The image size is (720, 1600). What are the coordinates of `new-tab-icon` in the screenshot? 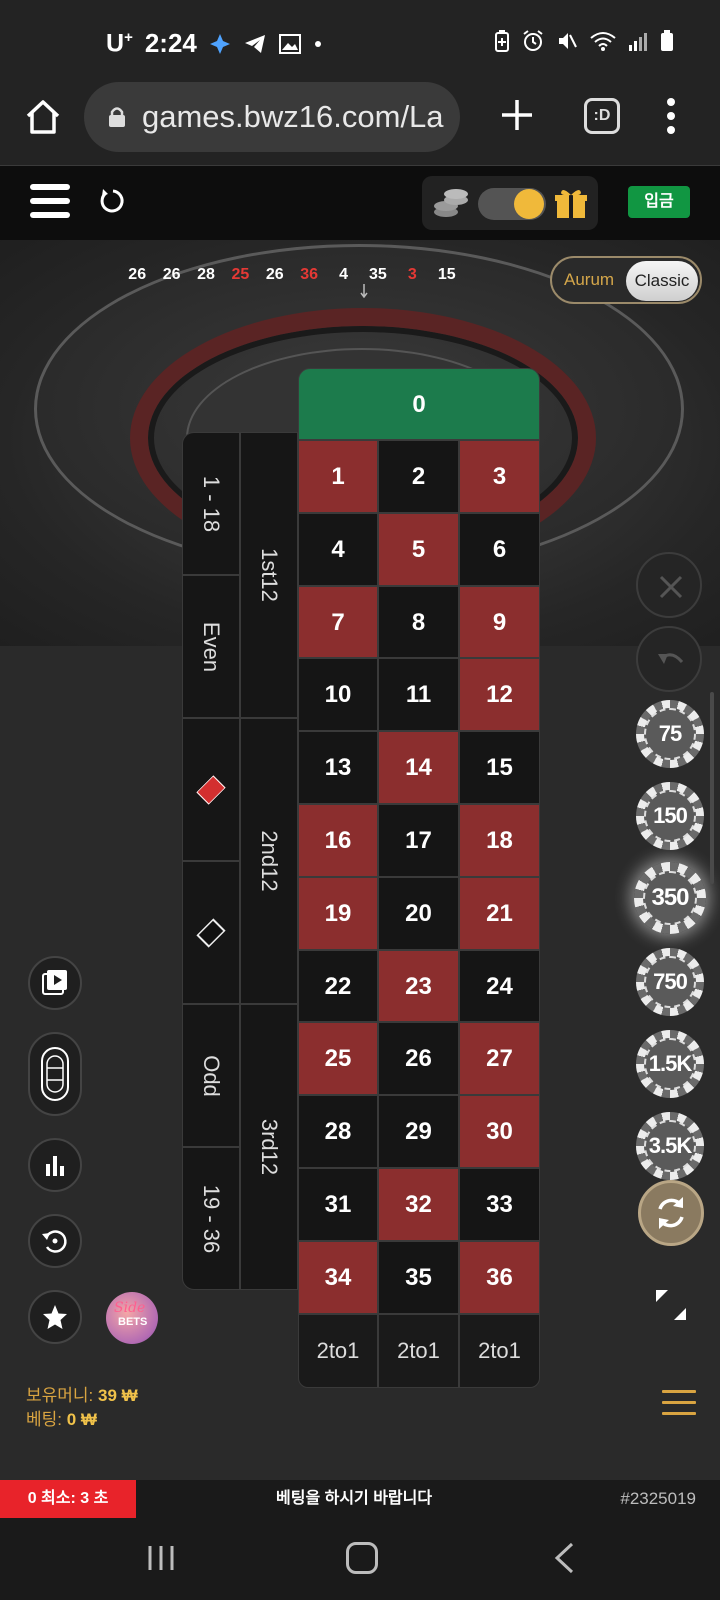 It's located at (517, 115).